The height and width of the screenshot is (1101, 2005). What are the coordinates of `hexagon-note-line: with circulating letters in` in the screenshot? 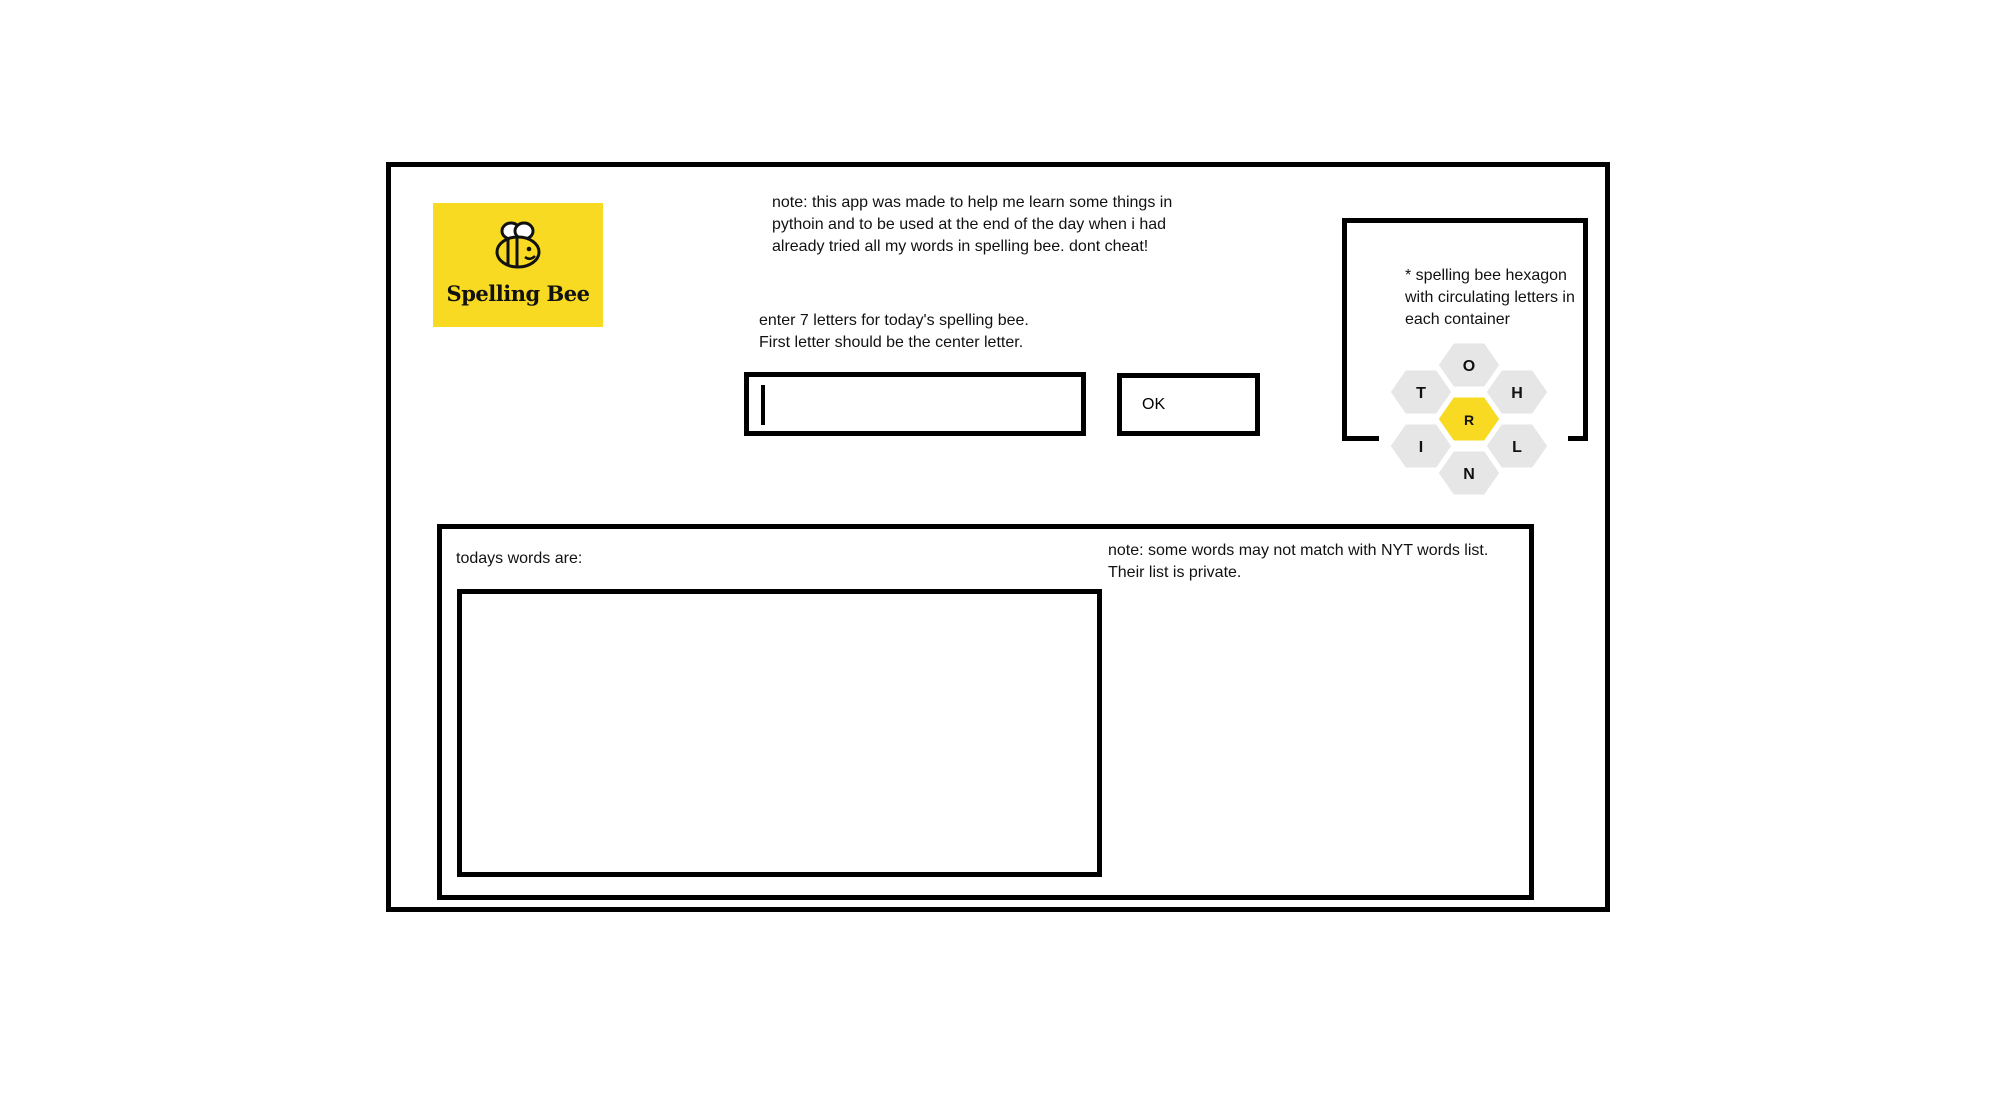 It's located at (1490, 297).